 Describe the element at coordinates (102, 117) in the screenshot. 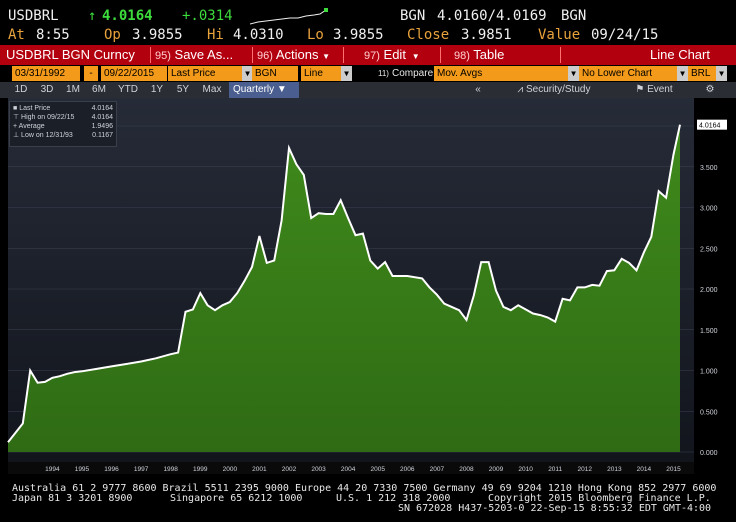

I see `legend-high-value: 4.0164` at that location.